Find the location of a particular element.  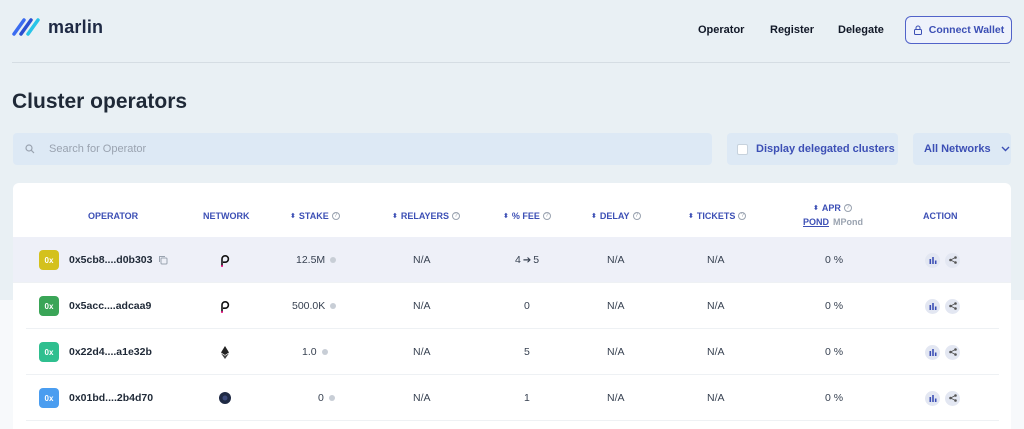

col-stake: ⬍ STAKE? is located at coordinates (315, 216).